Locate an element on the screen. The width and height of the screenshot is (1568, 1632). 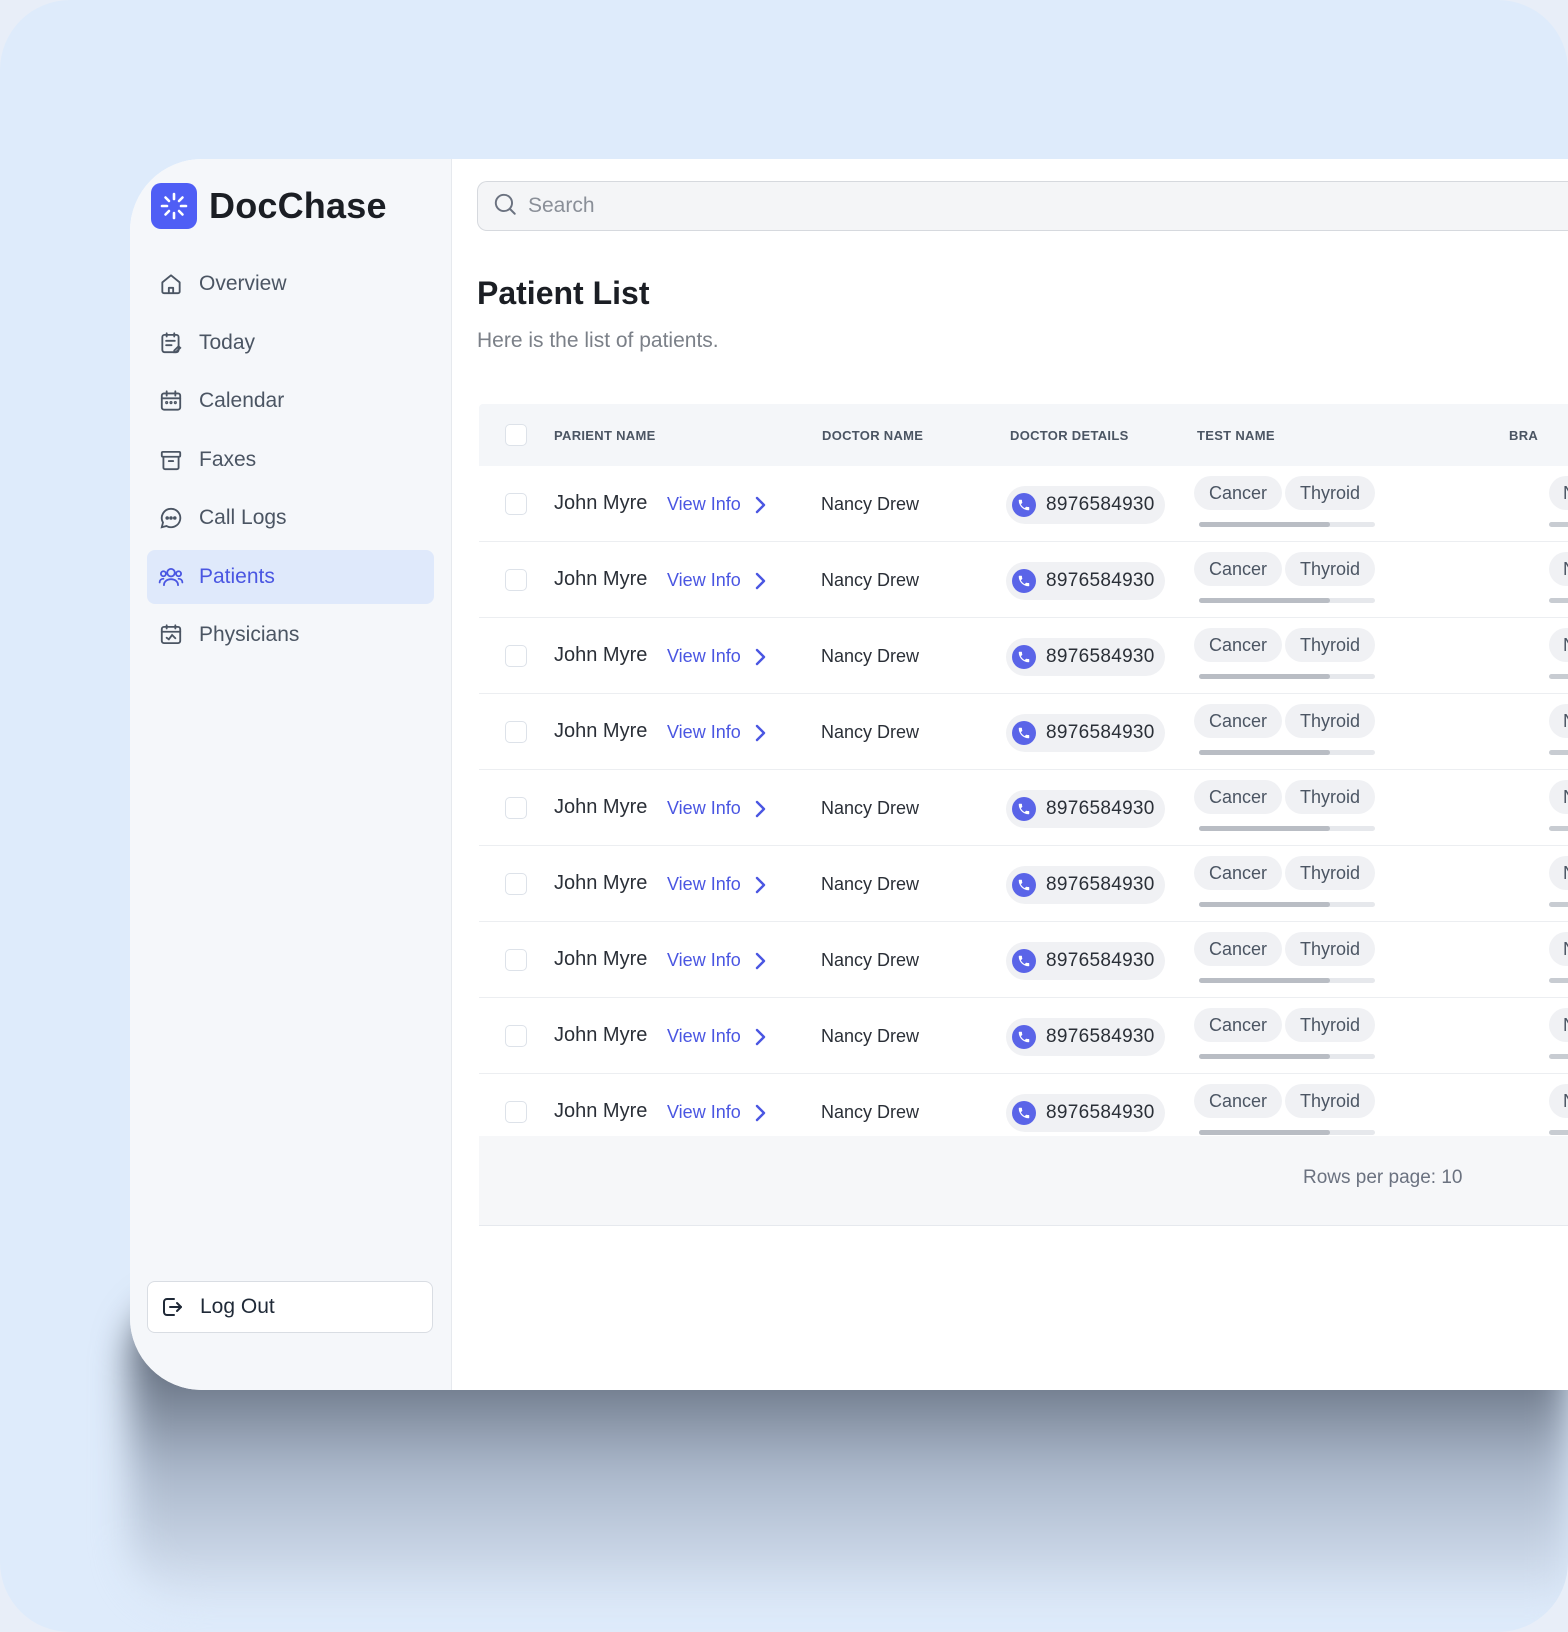
column-header-test-name: TEST NAME is located at coordinates (1236, 435).